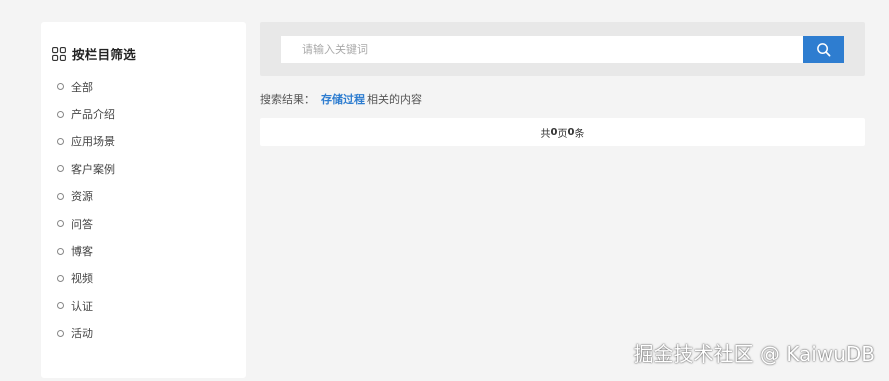 The height and width of the screenshot is (381, 889). I want to click on filter-item-qa: 问答, so click(86, 223).